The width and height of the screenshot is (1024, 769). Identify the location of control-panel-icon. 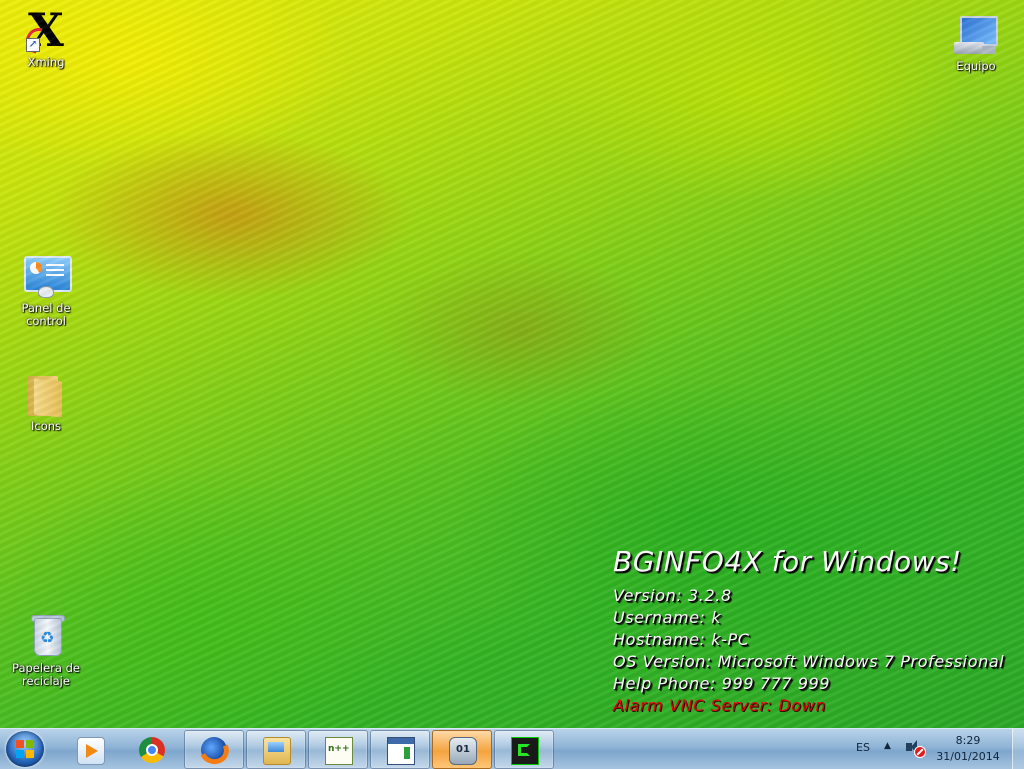
(47, 276).